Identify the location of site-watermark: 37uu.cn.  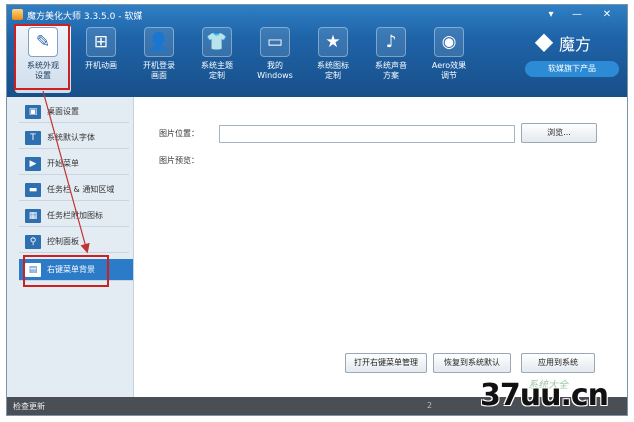
(544, 395).